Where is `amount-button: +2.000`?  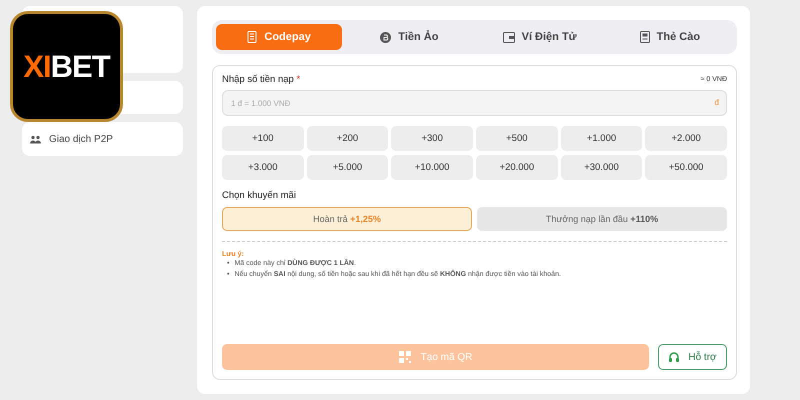 amount-button: +2.000 is located at coordinates (686, 138).